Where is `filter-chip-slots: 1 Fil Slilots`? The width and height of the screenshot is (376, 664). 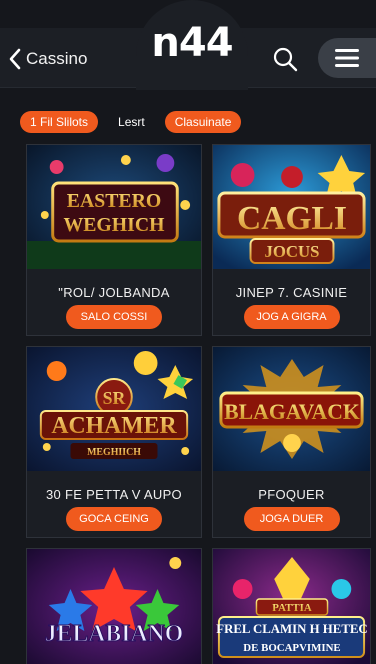 filter-chip-slots: 1 Fil Slilots is located at coordinates (59, 122).